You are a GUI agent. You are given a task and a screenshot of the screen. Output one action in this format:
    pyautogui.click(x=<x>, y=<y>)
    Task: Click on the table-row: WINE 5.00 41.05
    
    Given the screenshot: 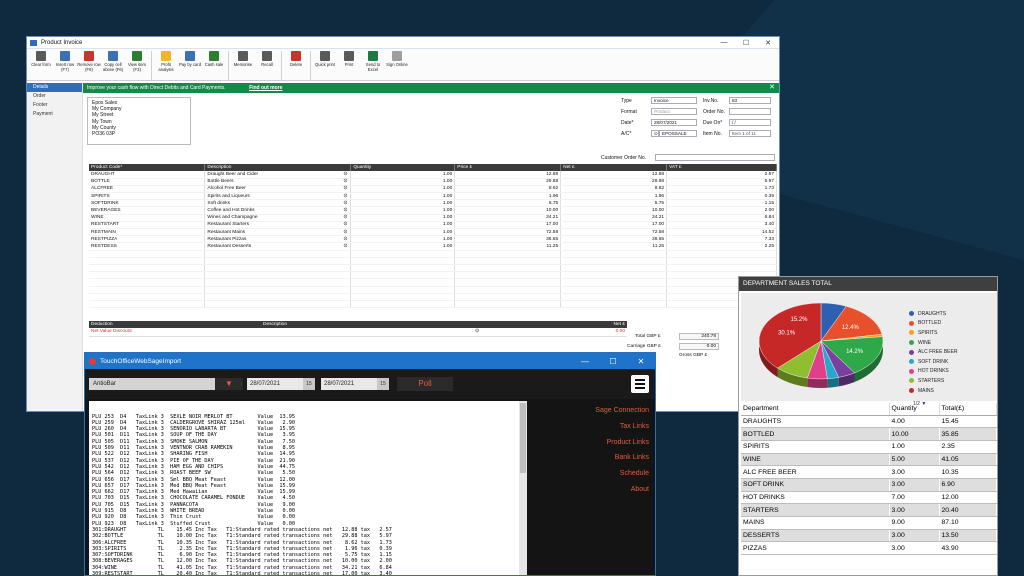 What is the action you would take?
    pyautogui.click(x=869, y=460)
    